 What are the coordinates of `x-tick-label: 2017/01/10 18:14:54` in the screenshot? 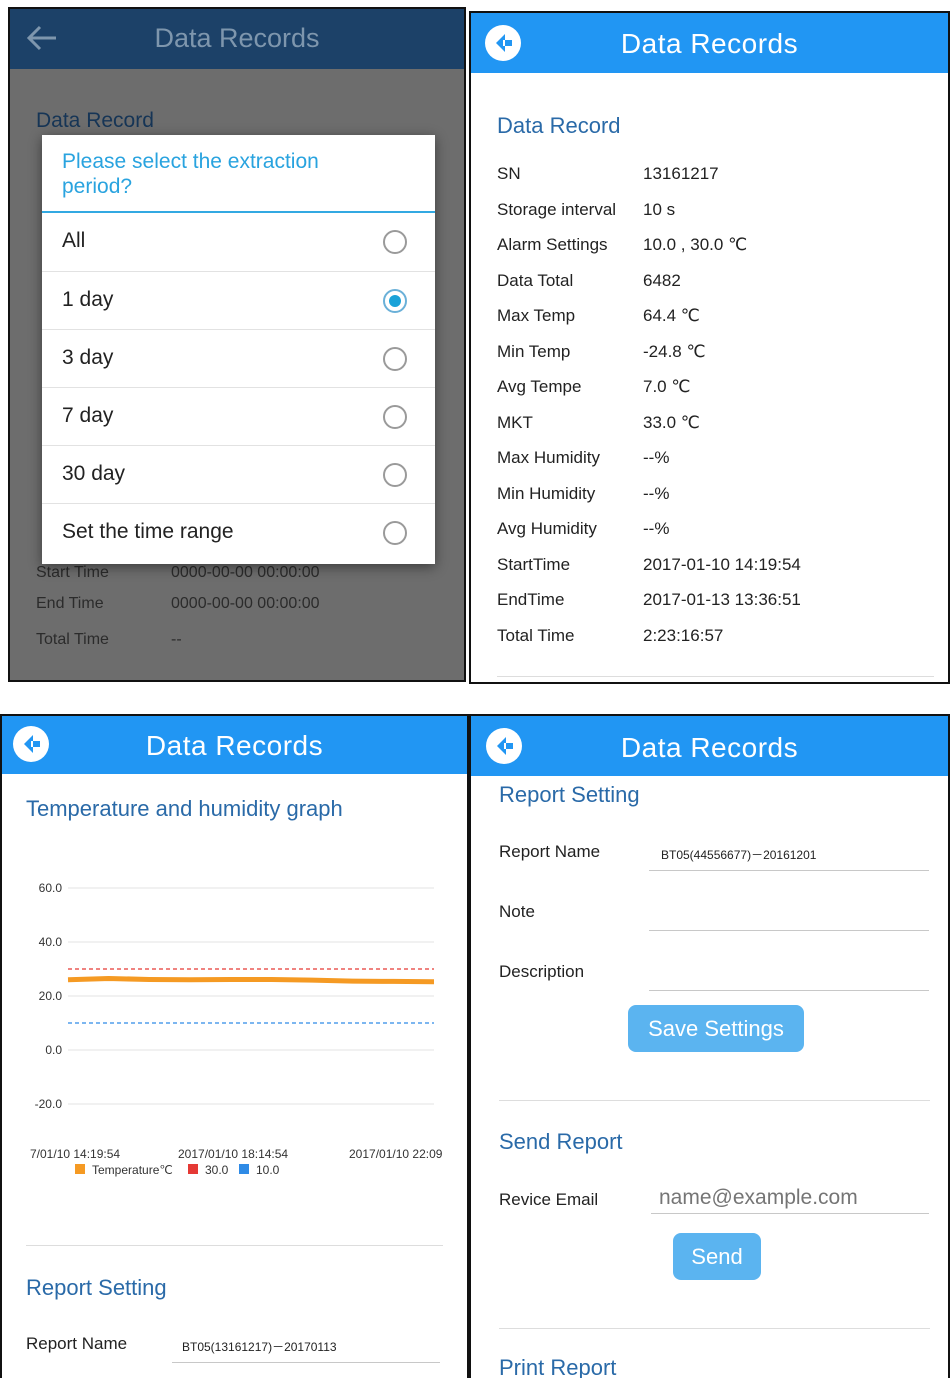 It's located at (233, 1154).